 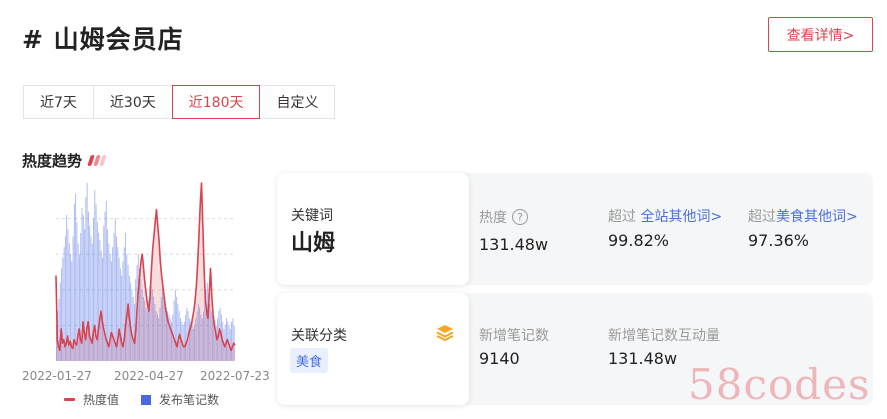 I want to click on exceed-all-label: 超过 全站其他词>, so click(x=665, y=216).